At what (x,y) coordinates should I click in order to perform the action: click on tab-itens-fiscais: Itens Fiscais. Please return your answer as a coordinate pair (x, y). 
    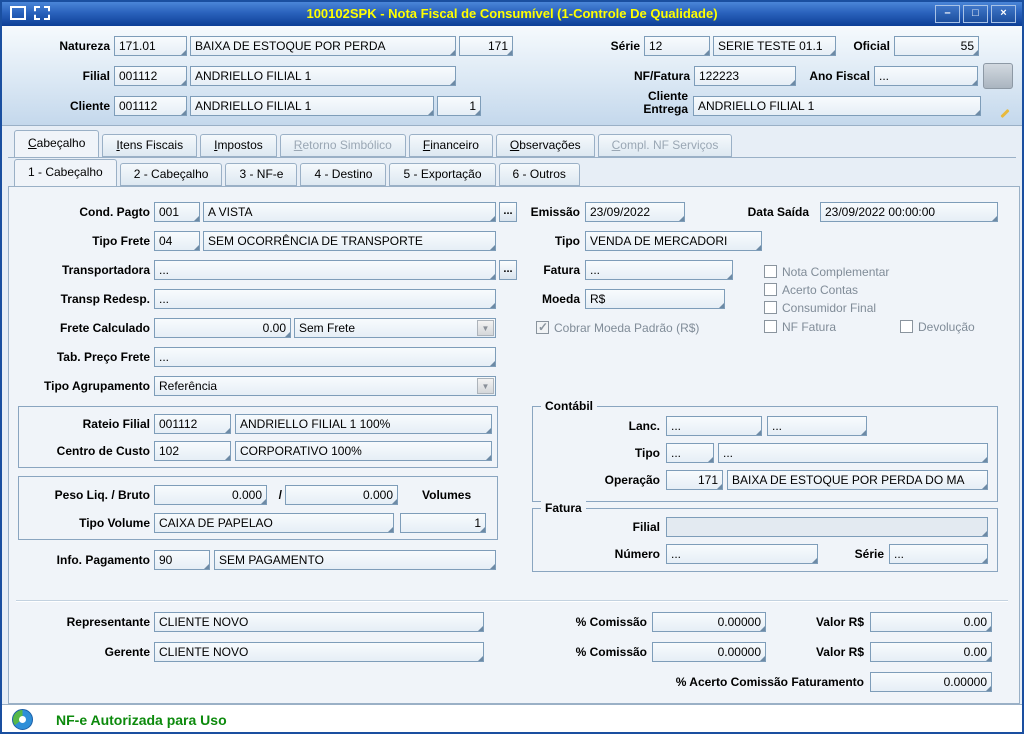
    Looking at the image, I should click on (150, 145).